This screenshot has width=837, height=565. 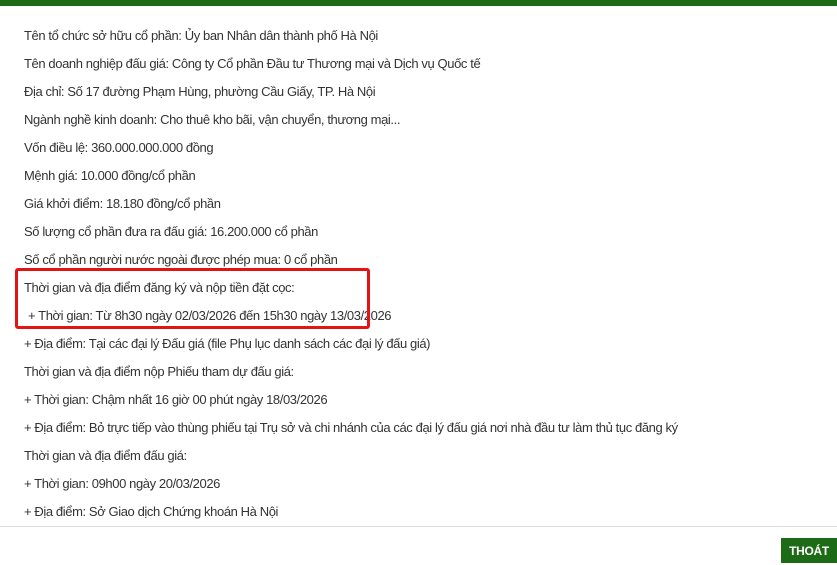 What do you see at coordinates (122, 203) in the screenshot?
I see `info-line-starting-price: Giá khởi điểm: 18.180 đồng/cổ phần` at bounding box center [122, 203].